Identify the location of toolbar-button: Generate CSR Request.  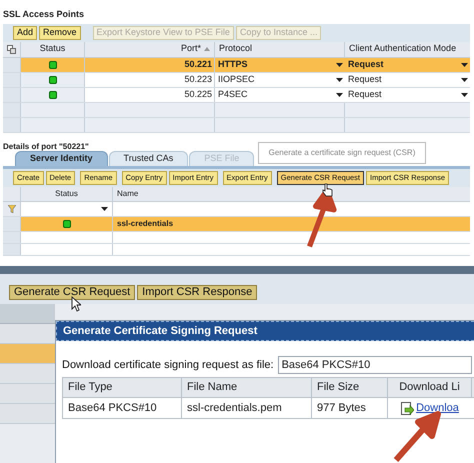
(72, 292).